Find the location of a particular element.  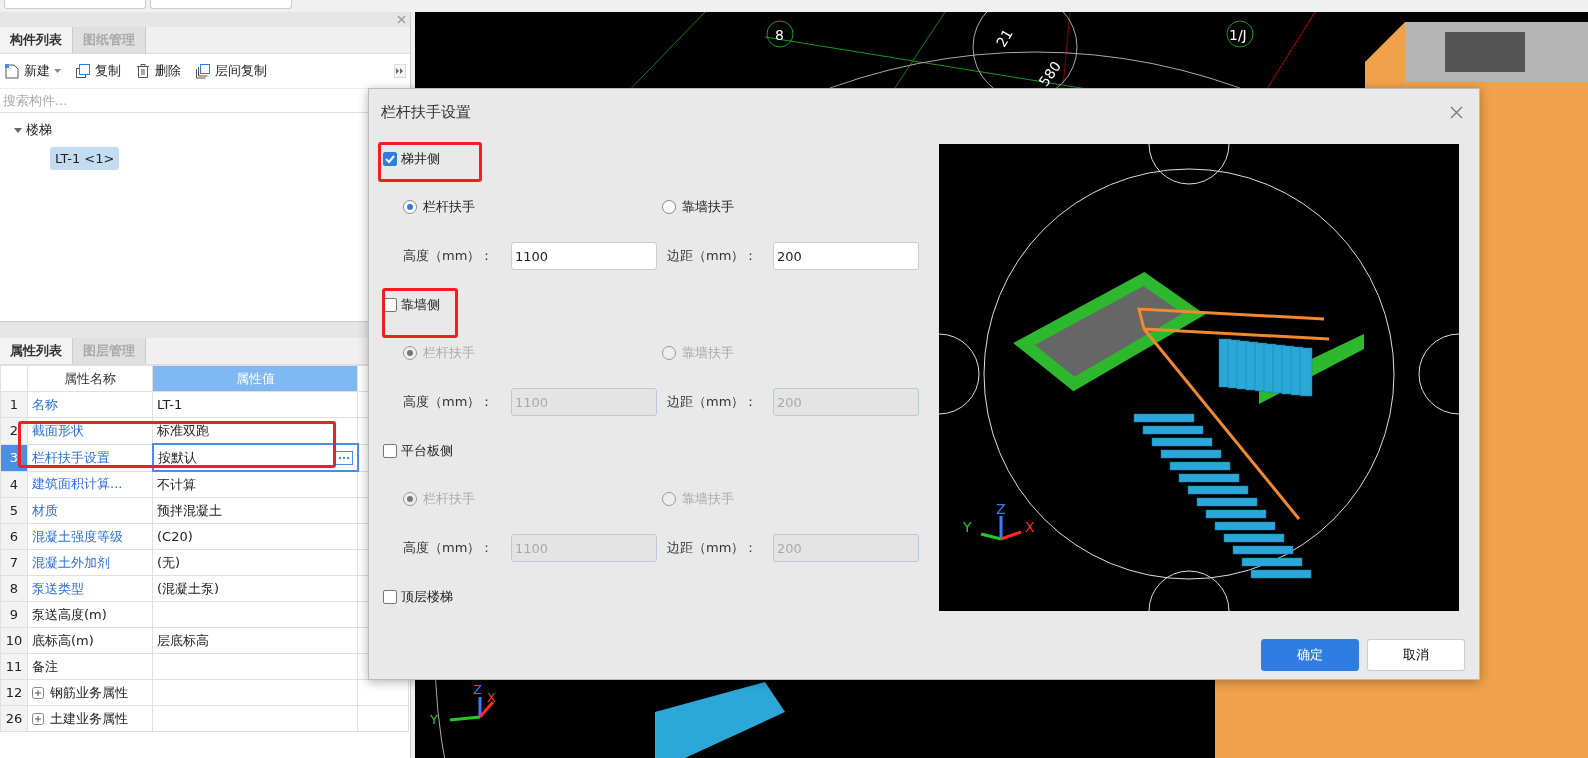

row-number: 12 is located at coordinates (14, 692).